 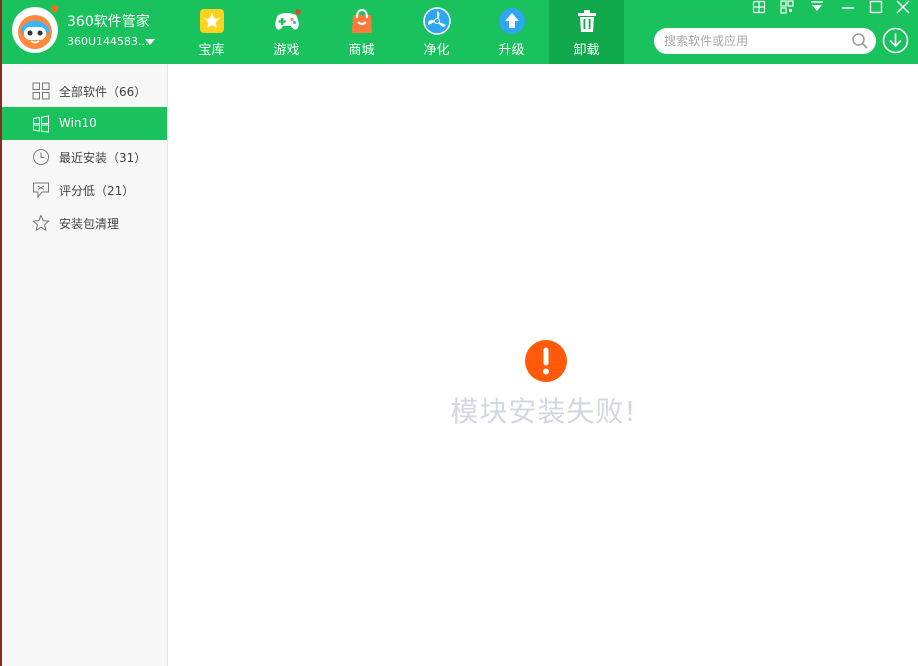 I want to click on clock-icon, so click(x=41, y=157).